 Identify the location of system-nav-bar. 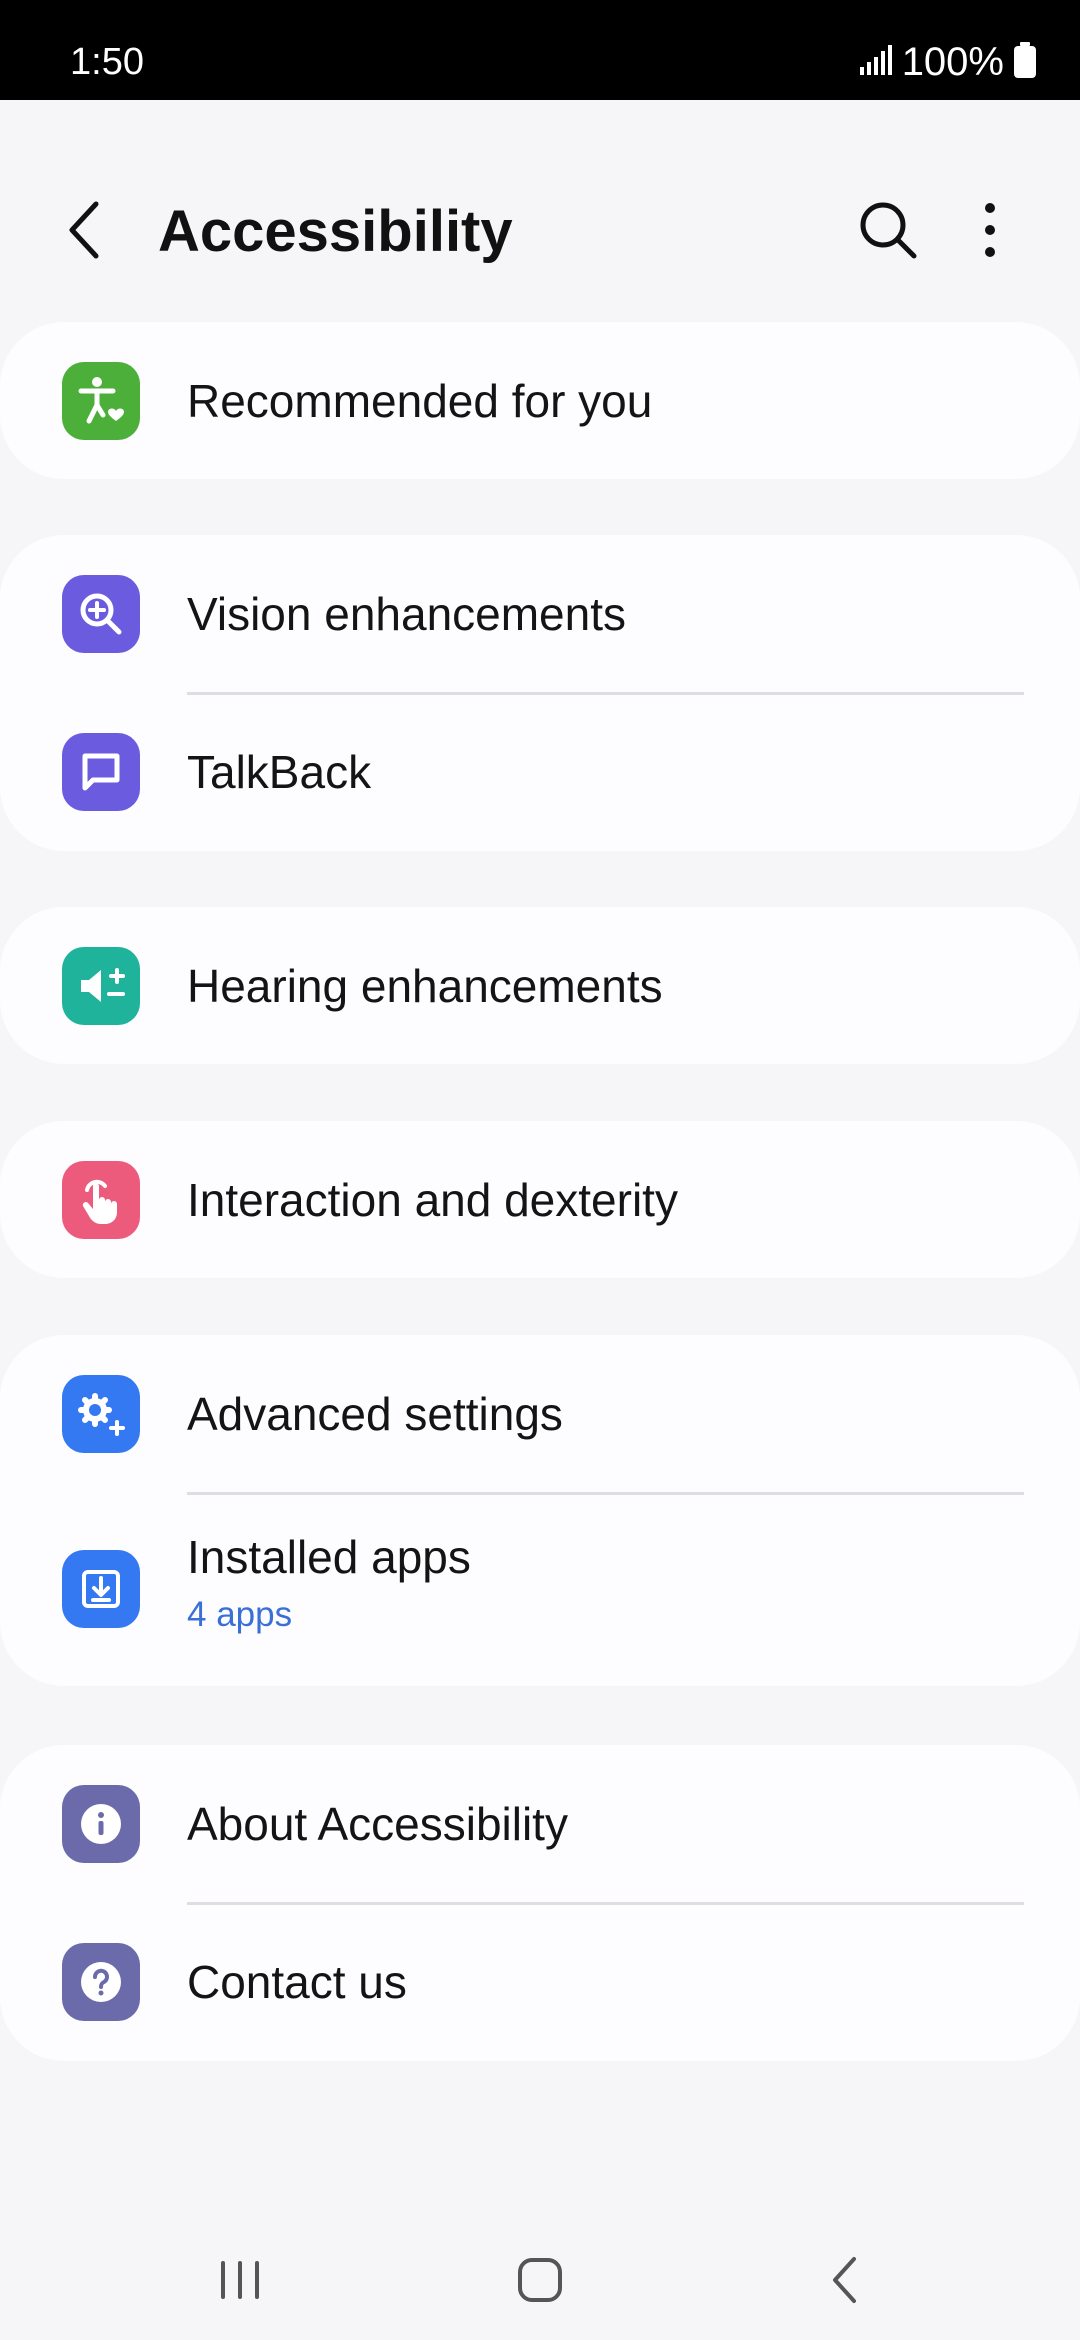
(540, 2280).